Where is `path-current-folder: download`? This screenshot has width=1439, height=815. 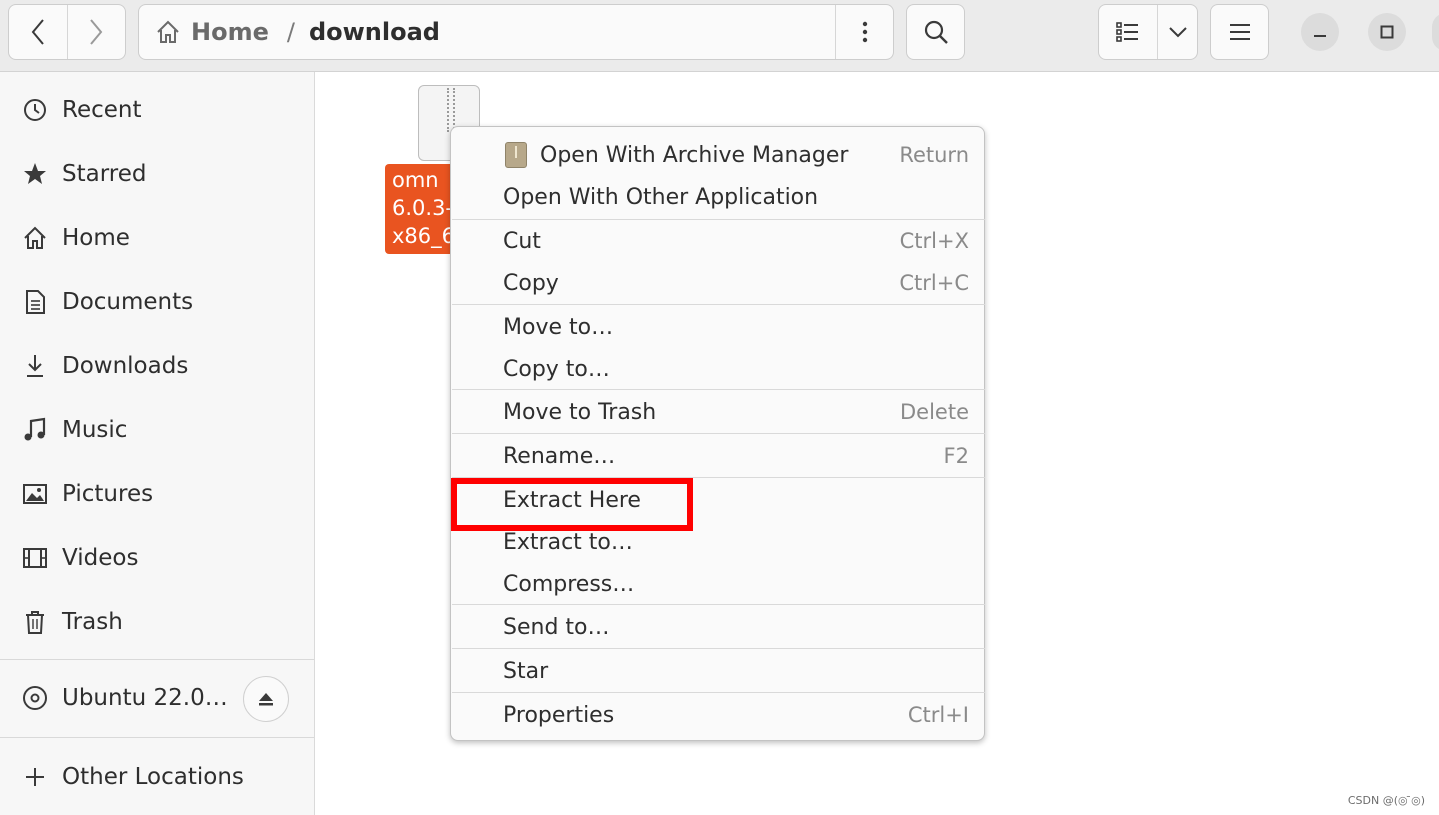 path-current-folder: download is located at coordinates (374, 32).